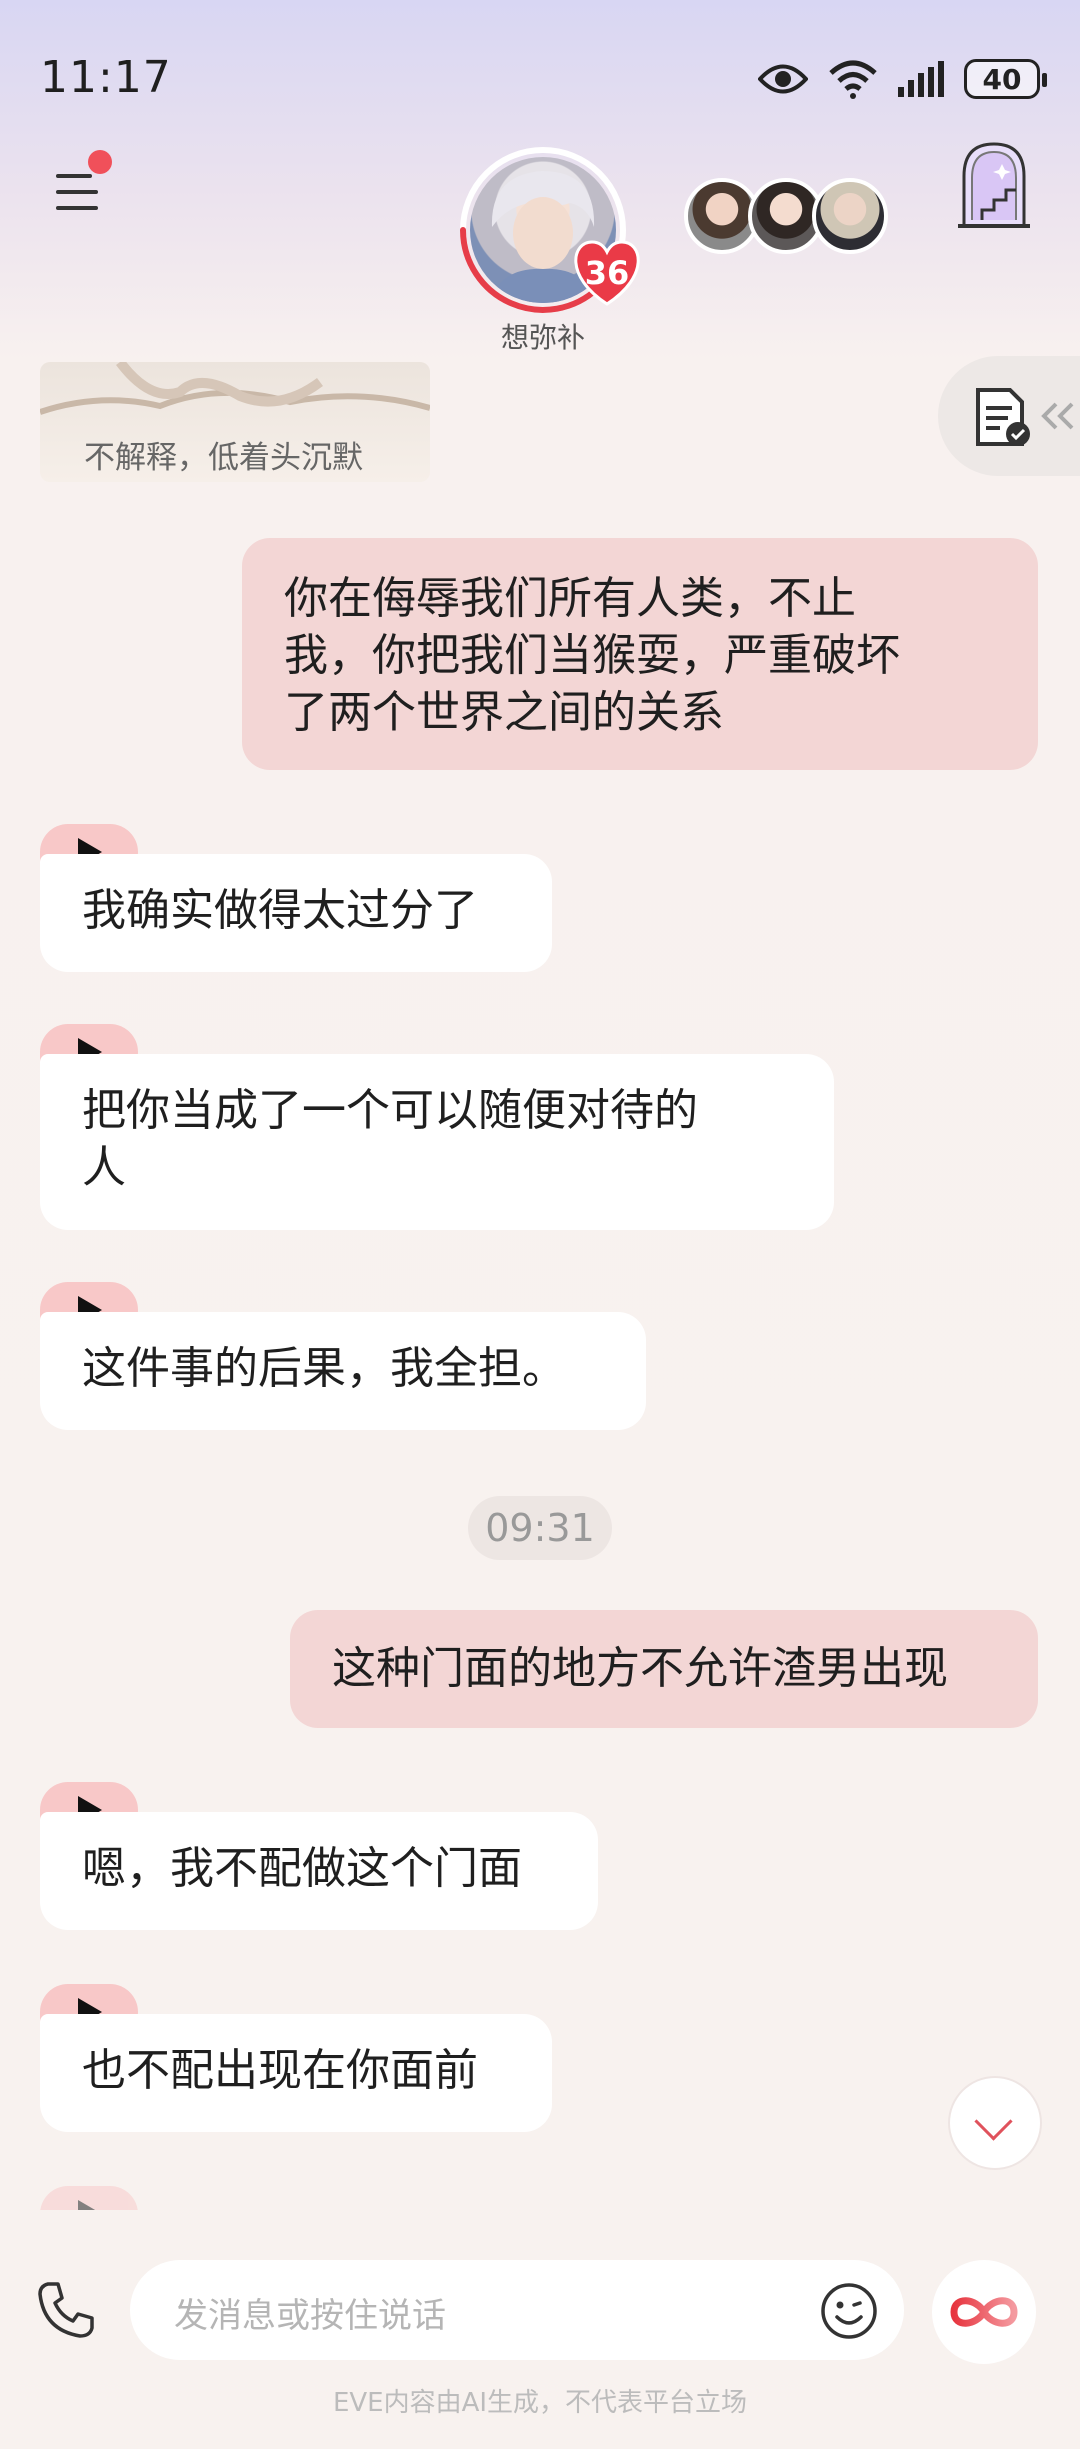 This screenshot has height=2449, width=1080. What do you see at coordinates (100, 162) in the screenshot?
I see `notification-dot` at bounding box center [100, 162].